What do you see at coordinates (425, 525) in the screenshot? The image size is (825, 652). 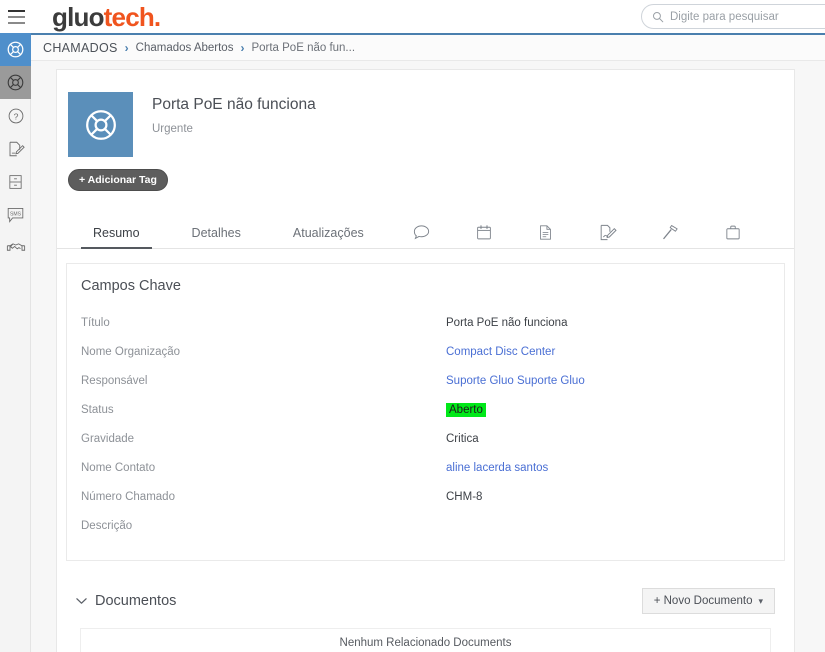 I see `field-row-descricao: Descrição` at bounding box center [425, 525].